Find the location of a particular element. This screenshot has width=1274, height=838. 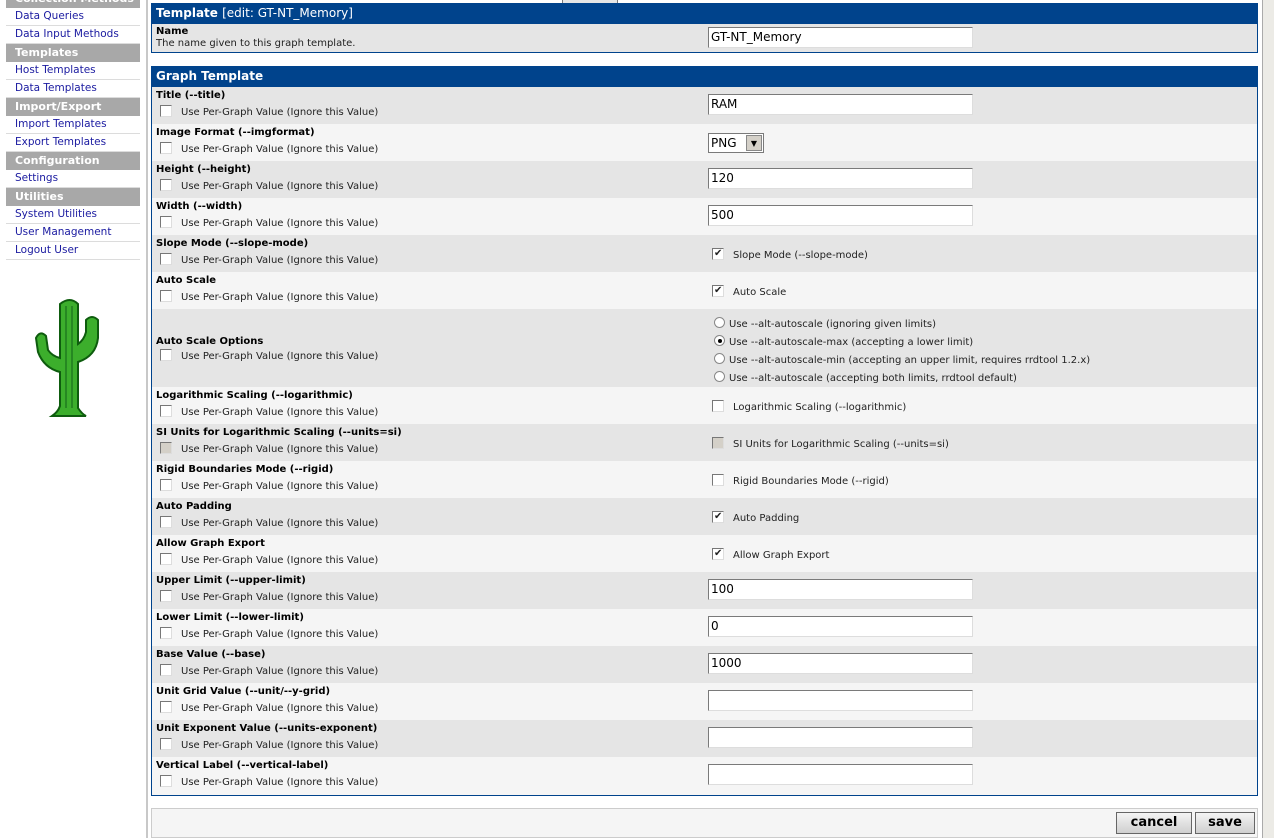

field-input: 500 is located at coordinates (840, 215).